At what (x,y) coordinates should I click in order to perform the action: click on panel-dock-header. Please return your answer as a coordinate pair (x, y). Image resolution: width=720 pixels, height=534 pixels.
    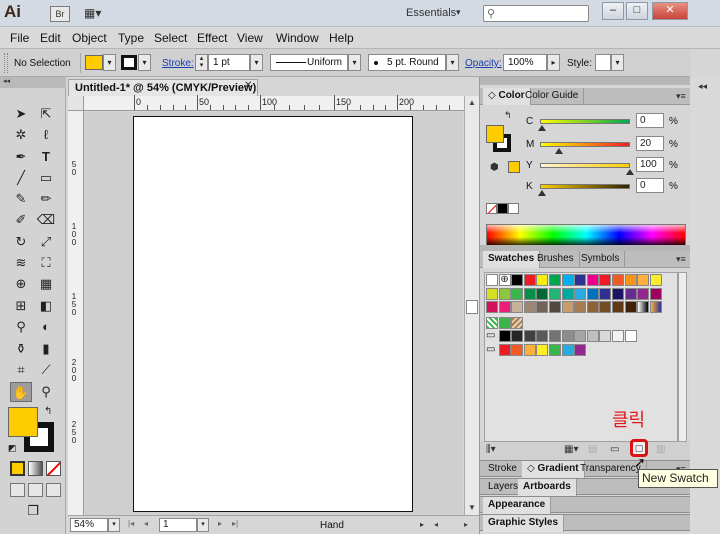
    Looking at the image, I should click on (585, 81).